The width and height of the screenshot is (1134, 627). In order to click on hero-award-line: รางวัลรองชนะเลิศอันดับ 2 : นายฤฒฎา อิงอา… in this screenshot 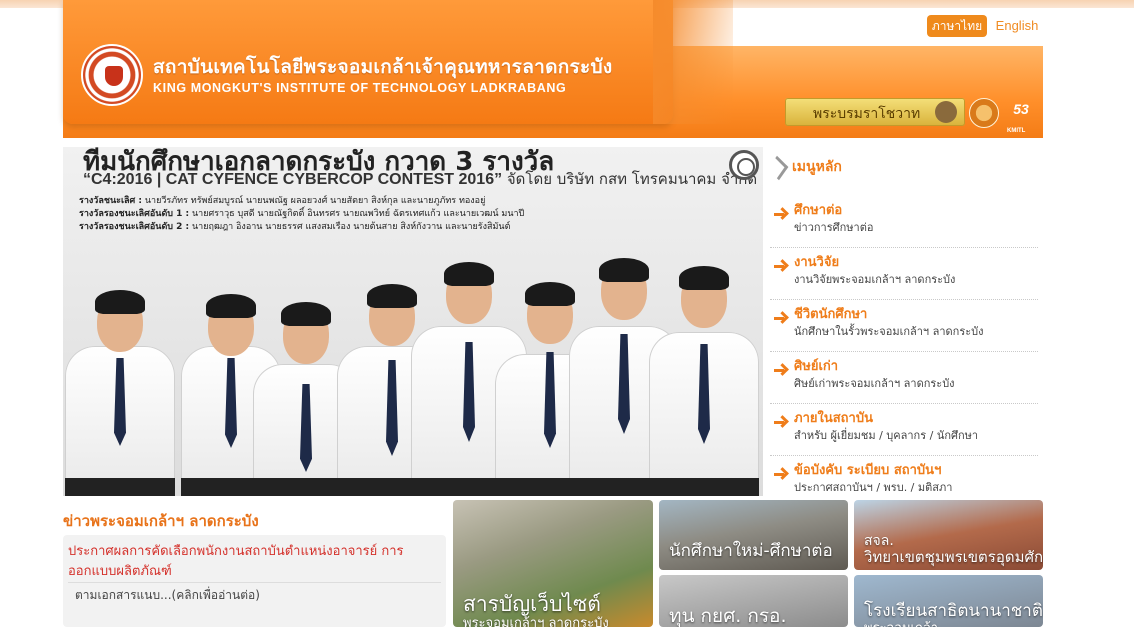, I will do `click(294, 226)`.